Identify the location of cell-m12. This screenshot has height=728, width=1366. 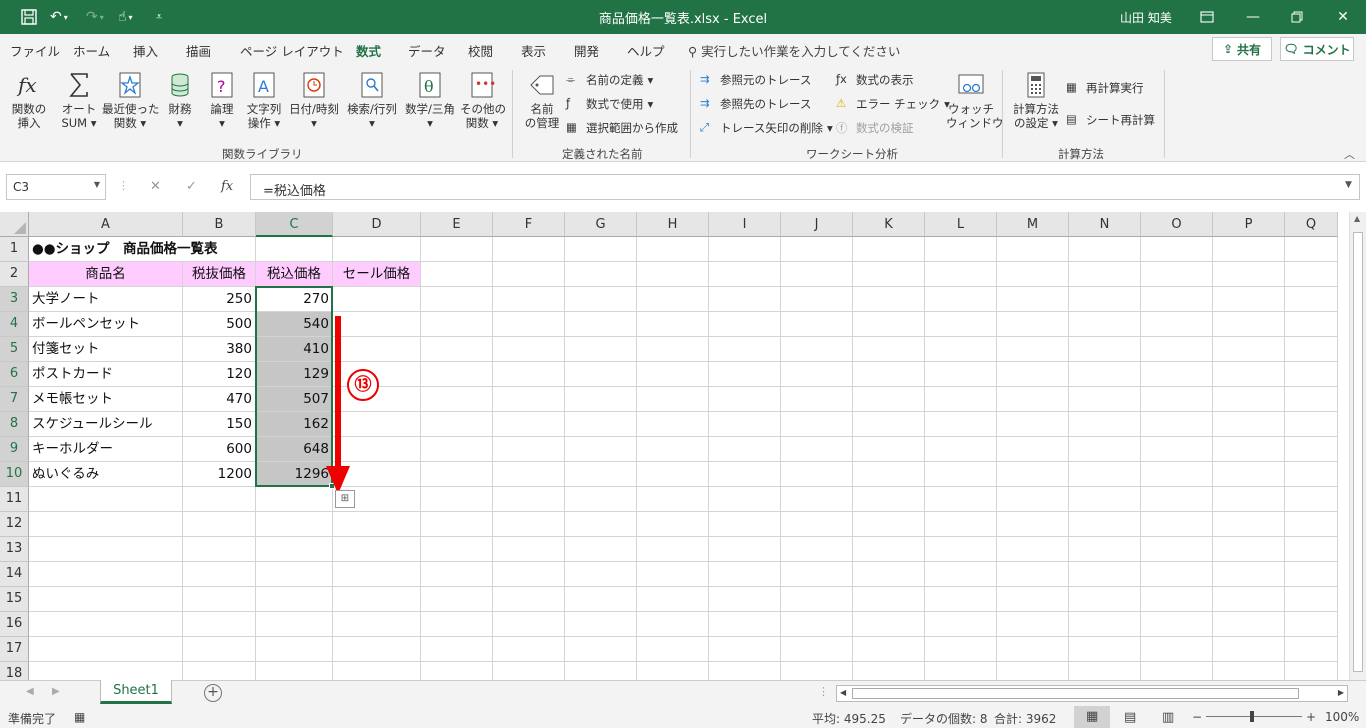
(1033, 524).